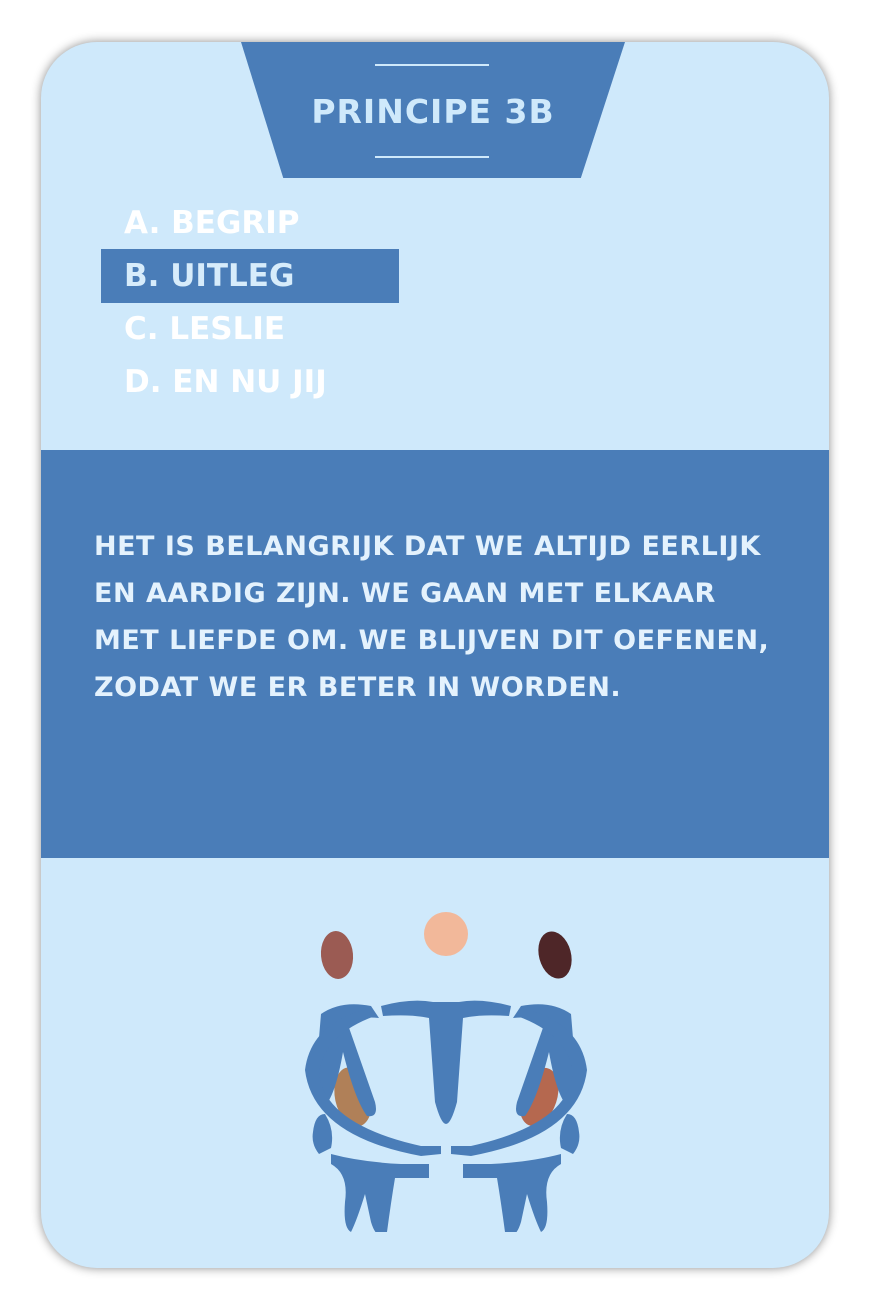  What do you see at coordinates (337, 955) in the screenshot?
I see `head-left-icon` at bounding box center [337, 955].